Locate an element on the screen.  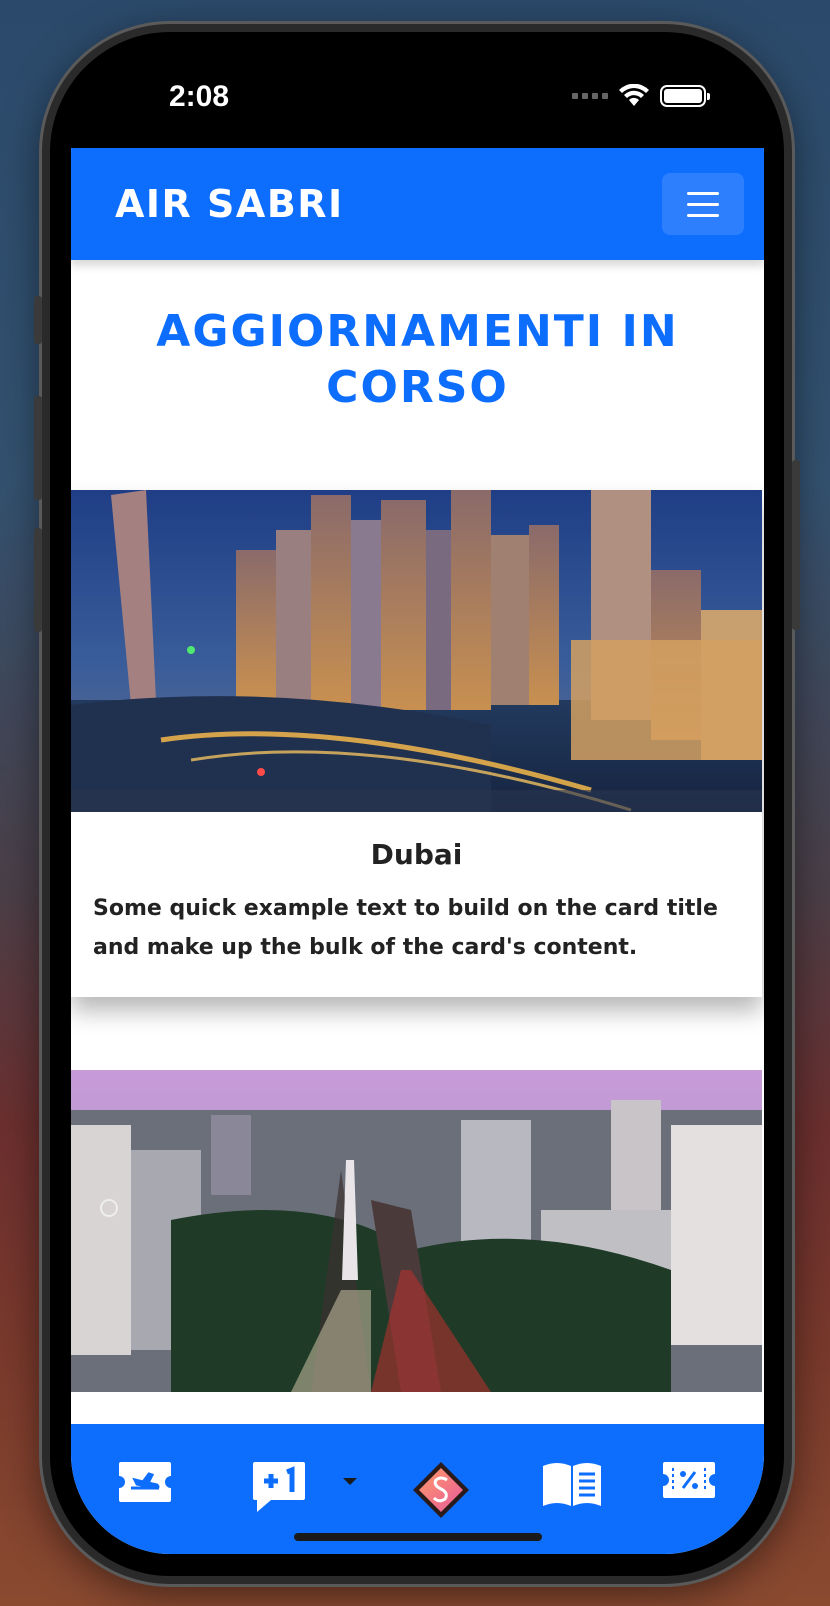
diamond-logo-icon is located at coordinates (441, 1490).